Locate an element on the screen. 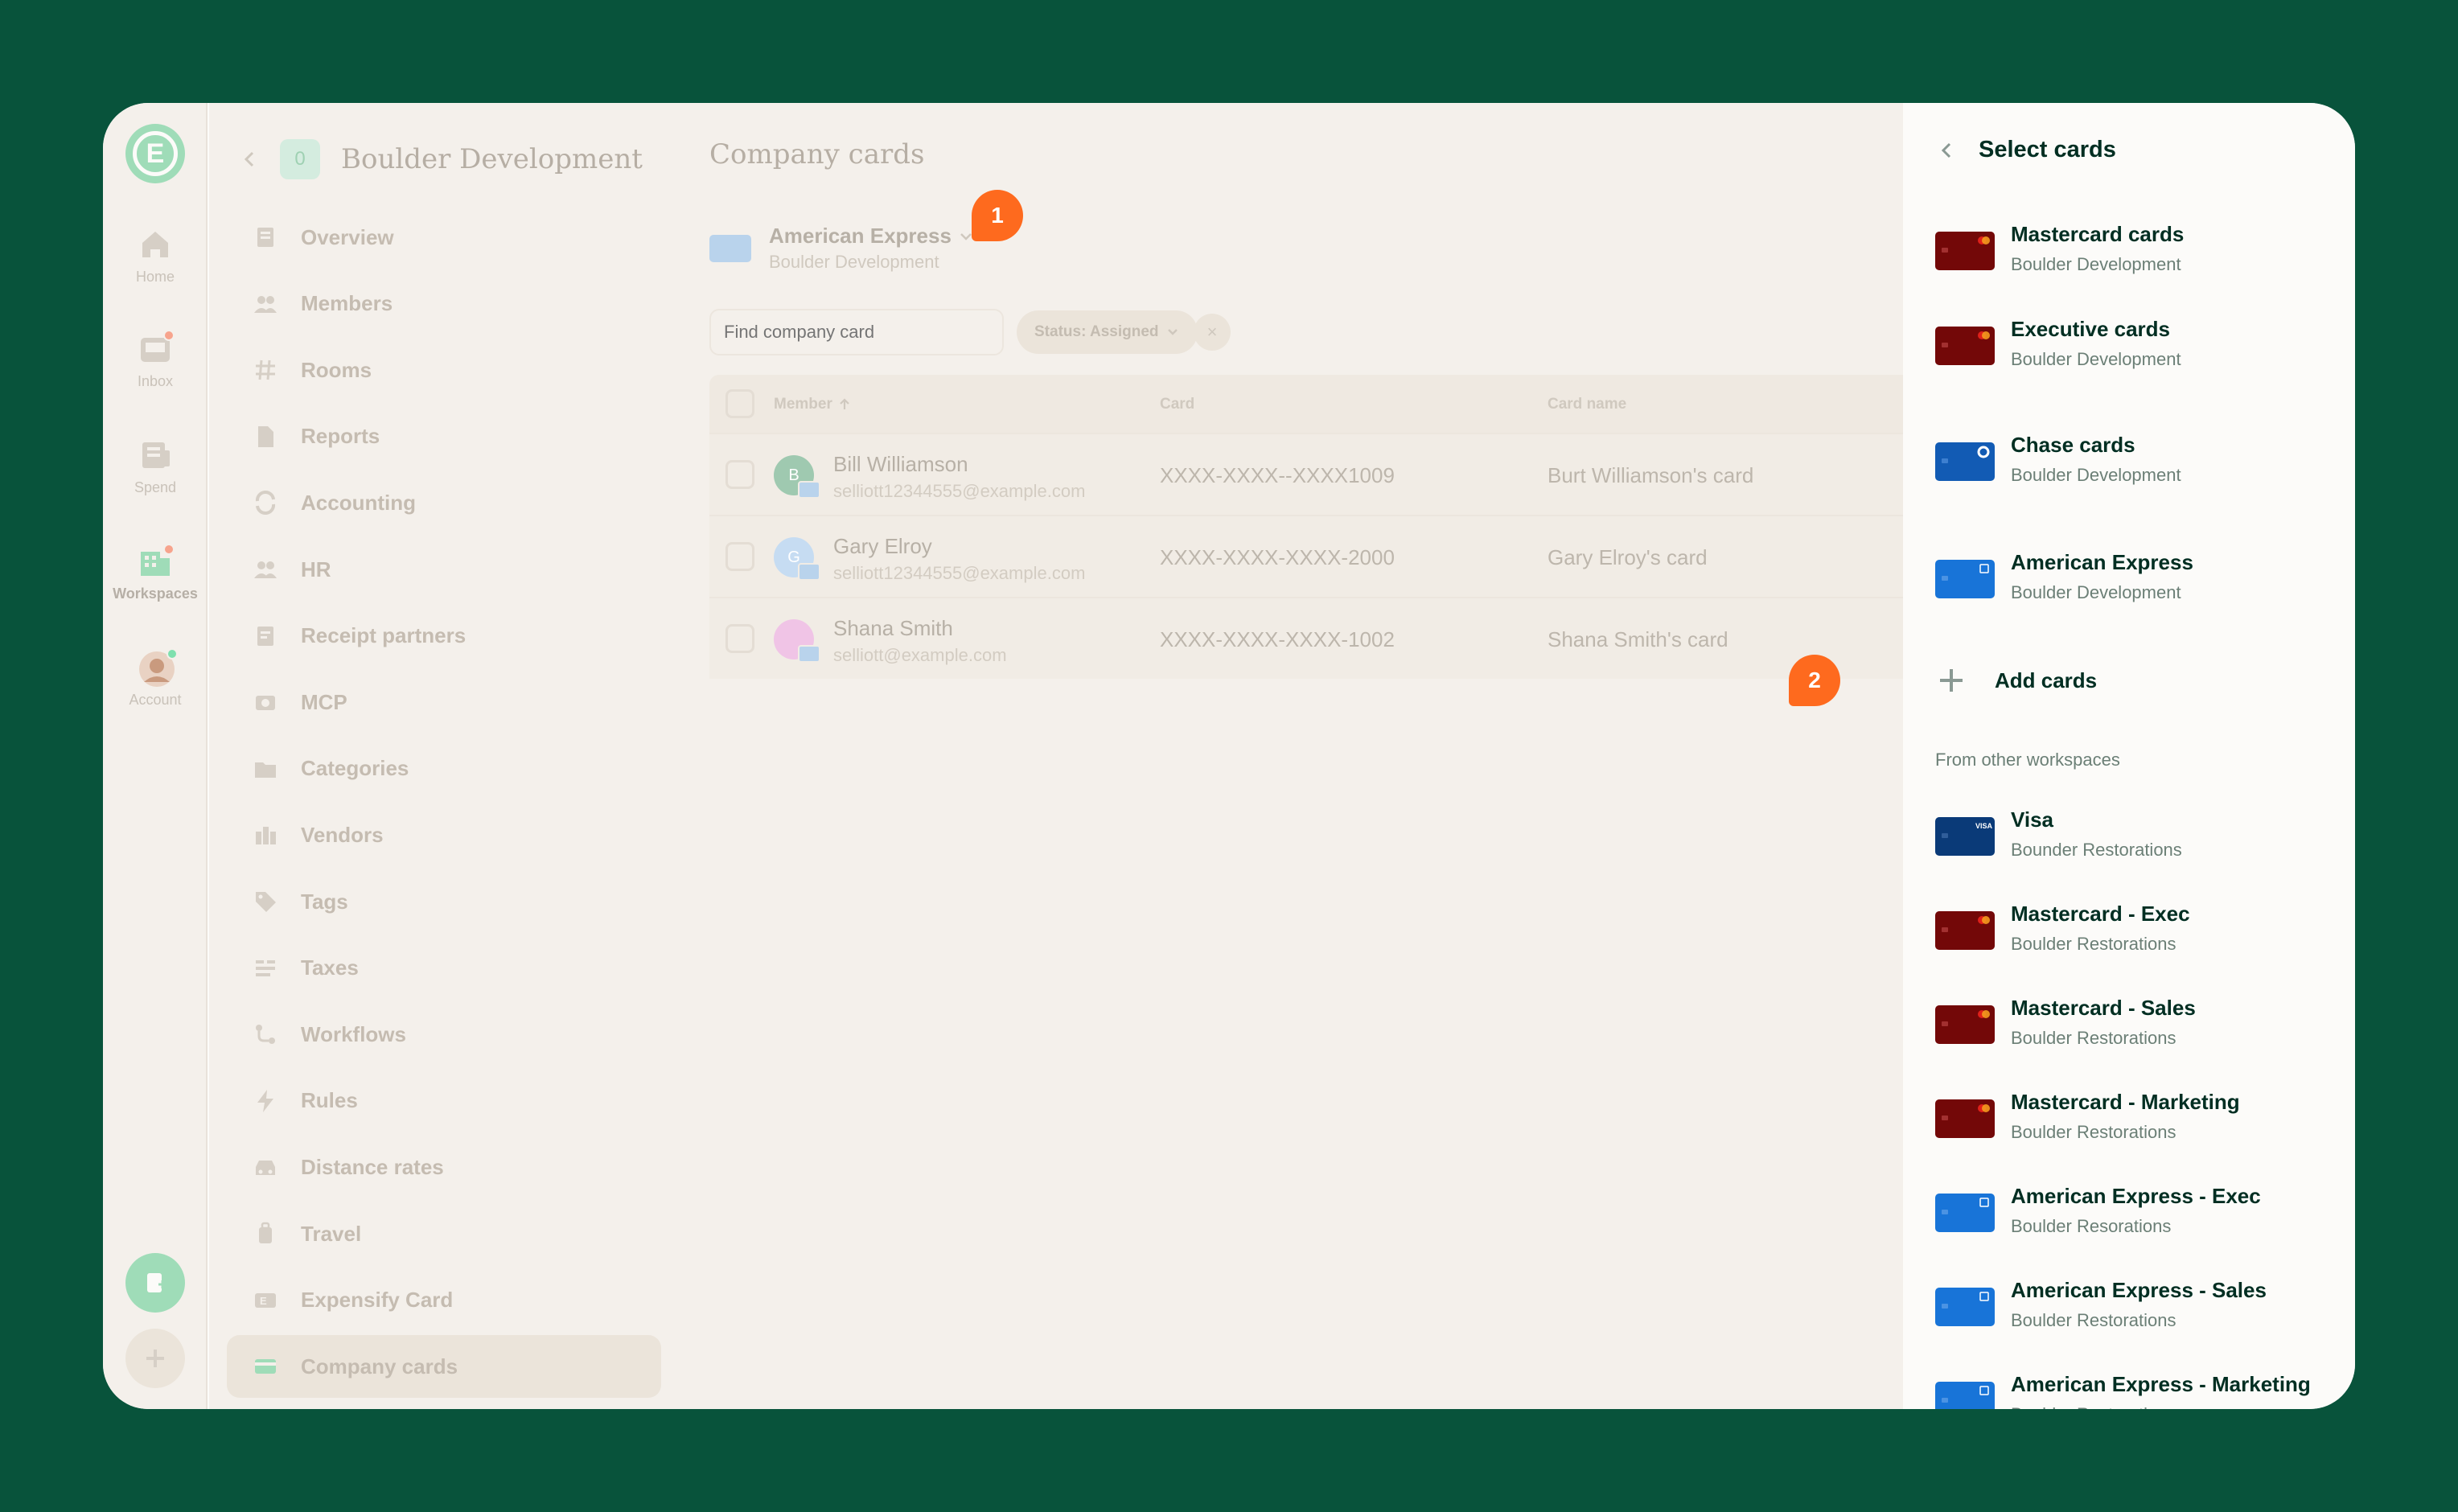  nav-item-members: Members is located at coordinates (444, 304).